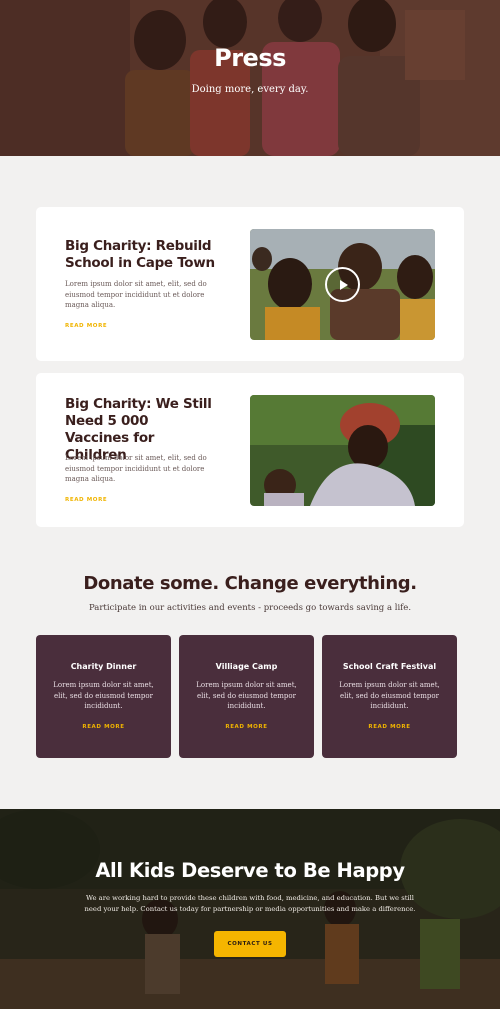 The image size is (500, 1009). What do you see at coordinates (389, 666) in the screenshot?
I see `event-title: School Craft Festival` at bounding box center [389, 666].